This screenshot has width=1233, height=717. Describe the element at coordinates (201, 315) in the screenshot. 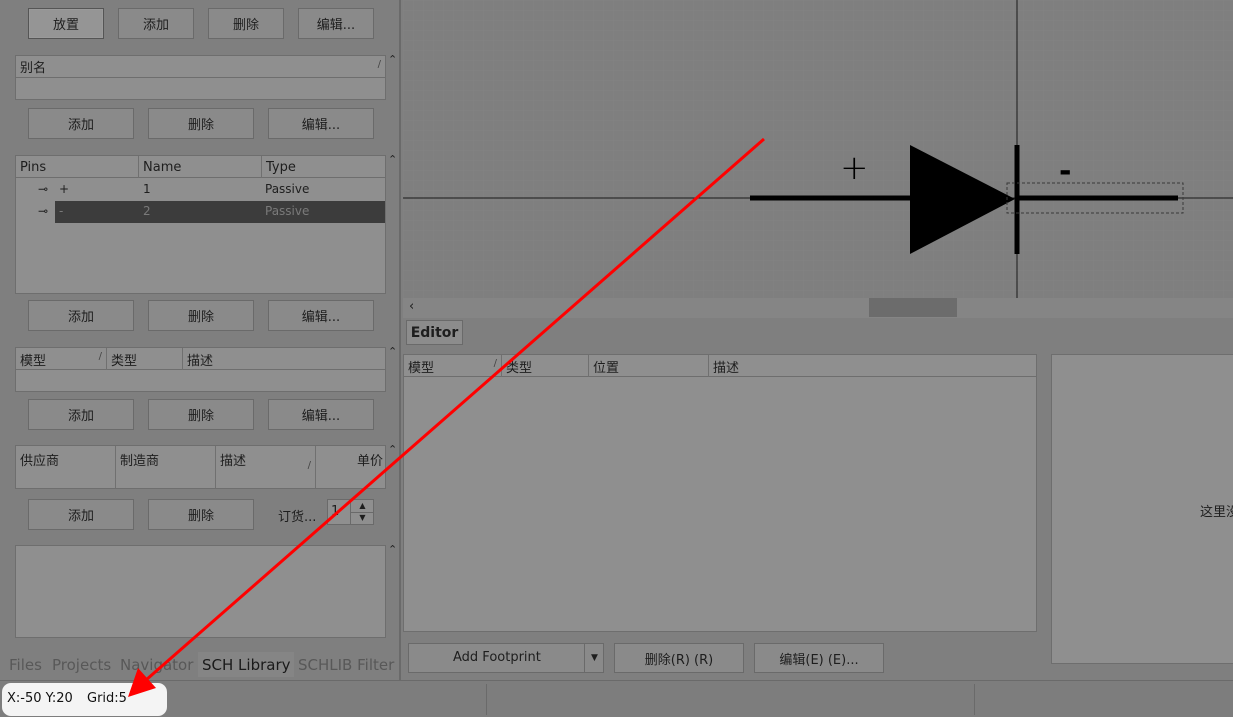

I see `delete-pin-button: 删除` at that location.